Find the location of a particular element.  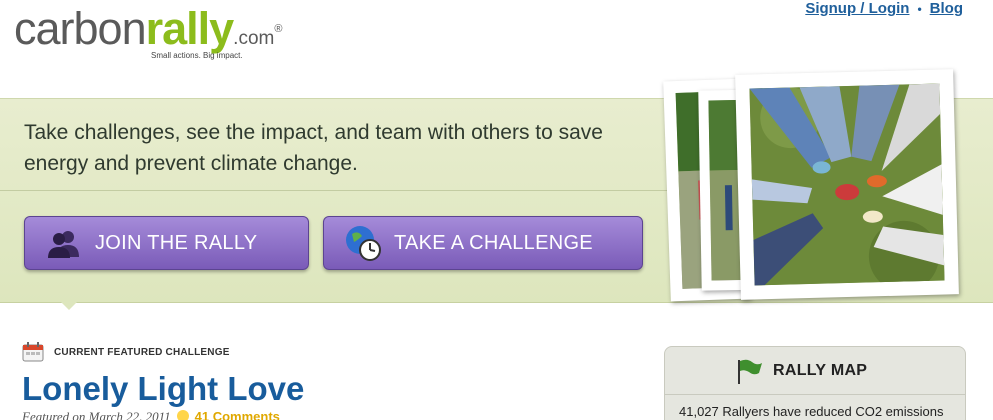

globe-clock-icon is located at coordinates (363, 243).